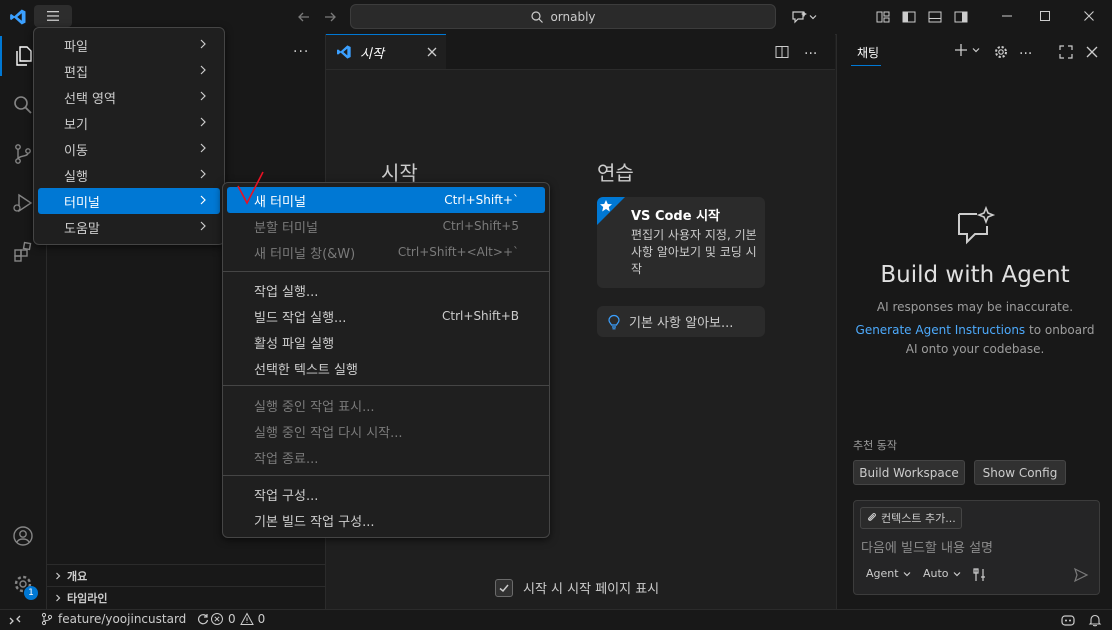 This screenshot has height=630, width=1112. Describe the element at coordinates (481, 200) in the screenshot. I see `menu-item-shortcut: Ctrl+Shift+`` at that location.